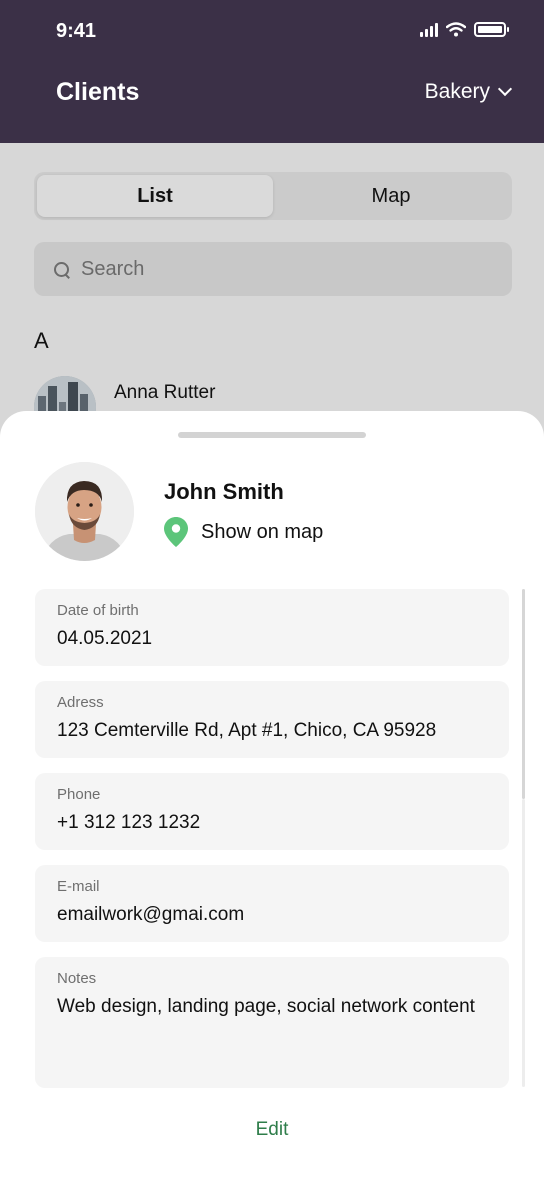 The width and height of the screenshot is (544, 1178). I want to click on tab-list: List, so click(155, 196).